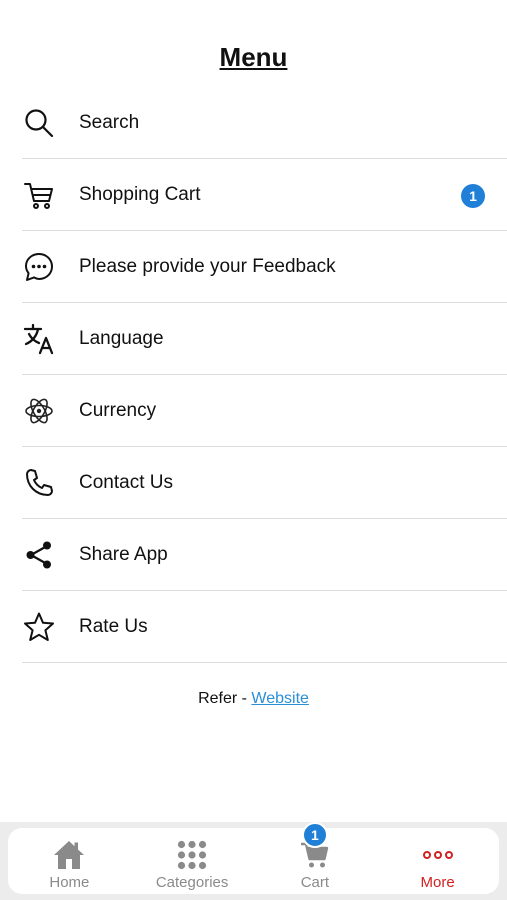 This screenshot has width=507, height=900. I want to click on menu-item-rate-us: Rate Us, so click(264, 627).